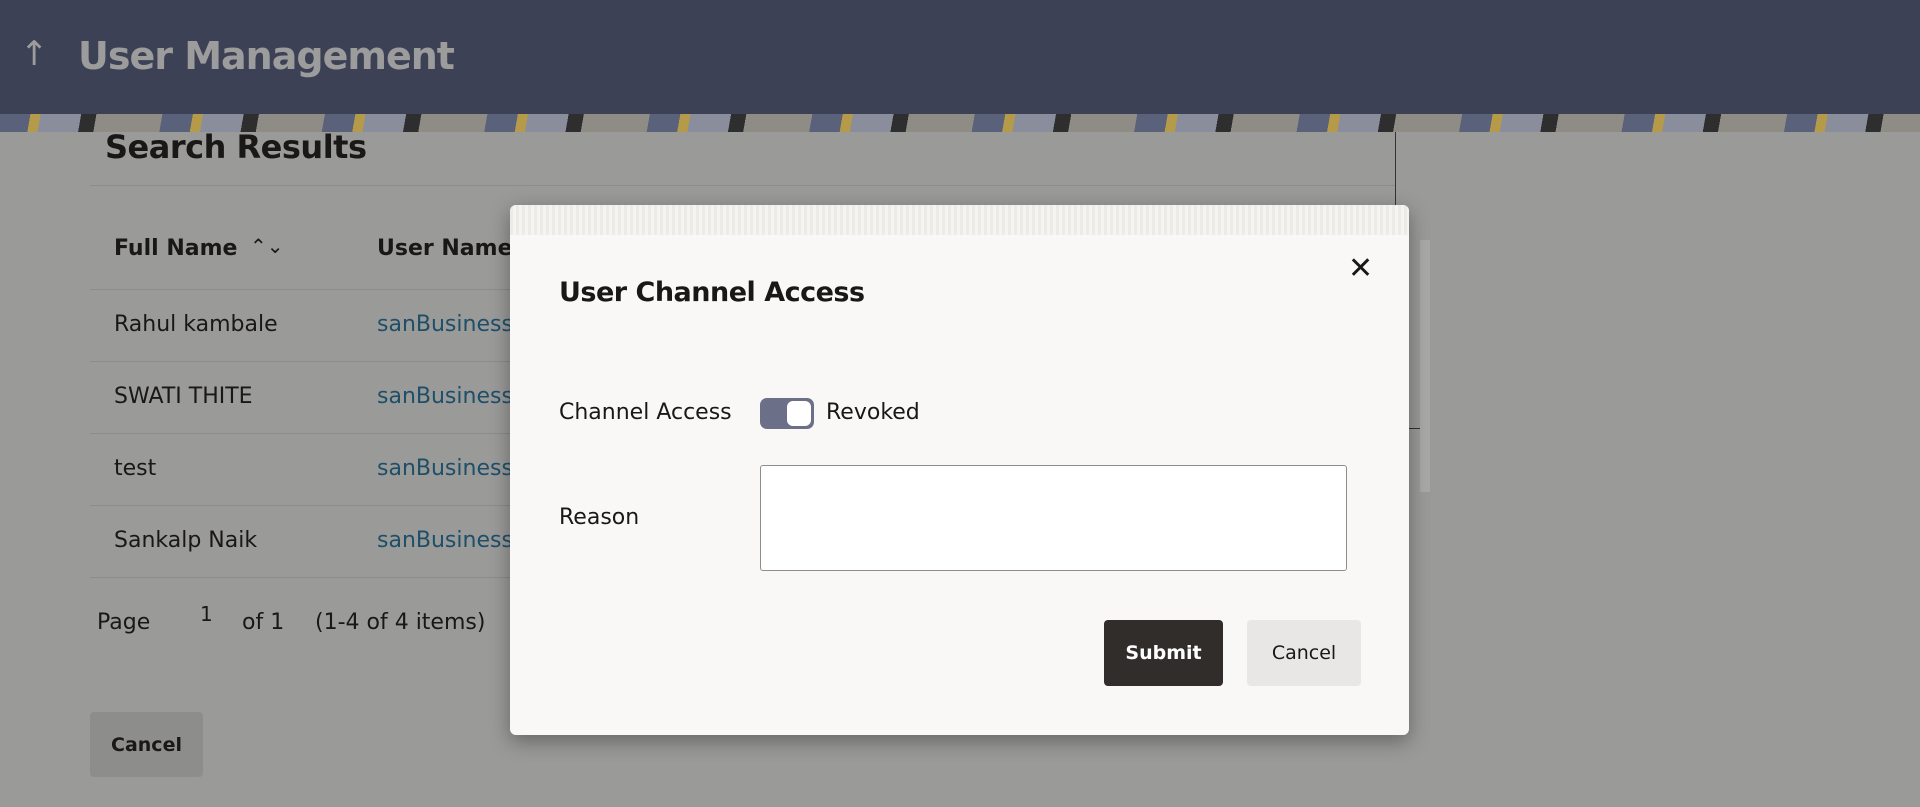 The width and height of the screenshot is (1920, 807). Describe the element at coordinates (135, 468) in the screenshot. I see `cell-full-name: test` at that location.